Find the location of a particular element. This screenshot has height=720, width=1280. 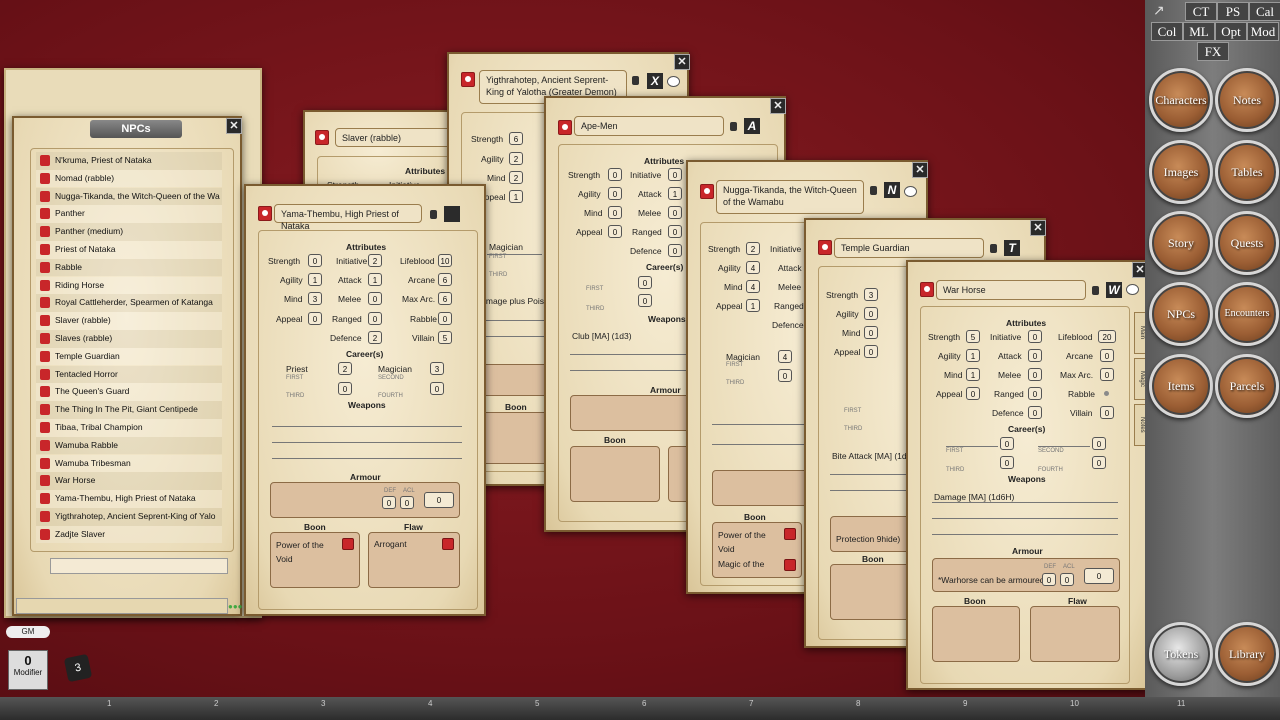

encounters-button: Encounters is located at coordinates (1247, 314).